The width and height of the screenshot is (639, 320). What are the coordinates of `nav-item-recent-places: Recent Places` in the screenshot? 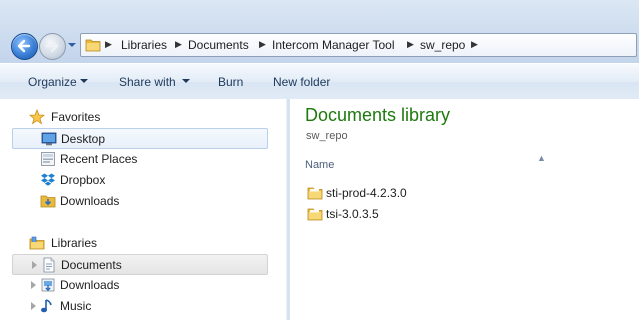 It's located at (140, 159).